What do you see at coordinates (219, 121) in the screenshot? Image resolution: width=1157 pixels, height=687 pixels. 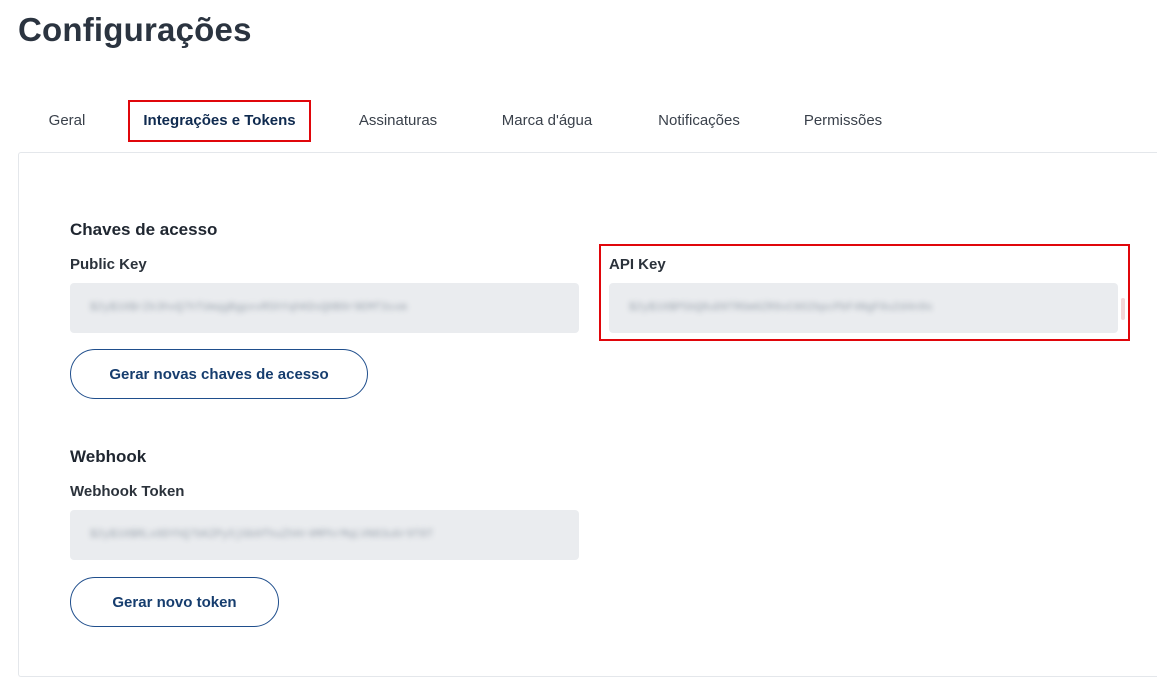 I see `tab-integracoes-e-tokens: Integrações e Tokens` at bounding box center [219, 121].